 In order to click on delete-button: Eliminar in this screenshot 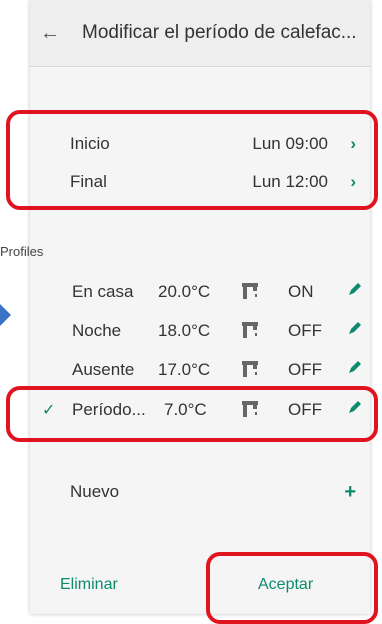, I will do `click(89, 585)`.